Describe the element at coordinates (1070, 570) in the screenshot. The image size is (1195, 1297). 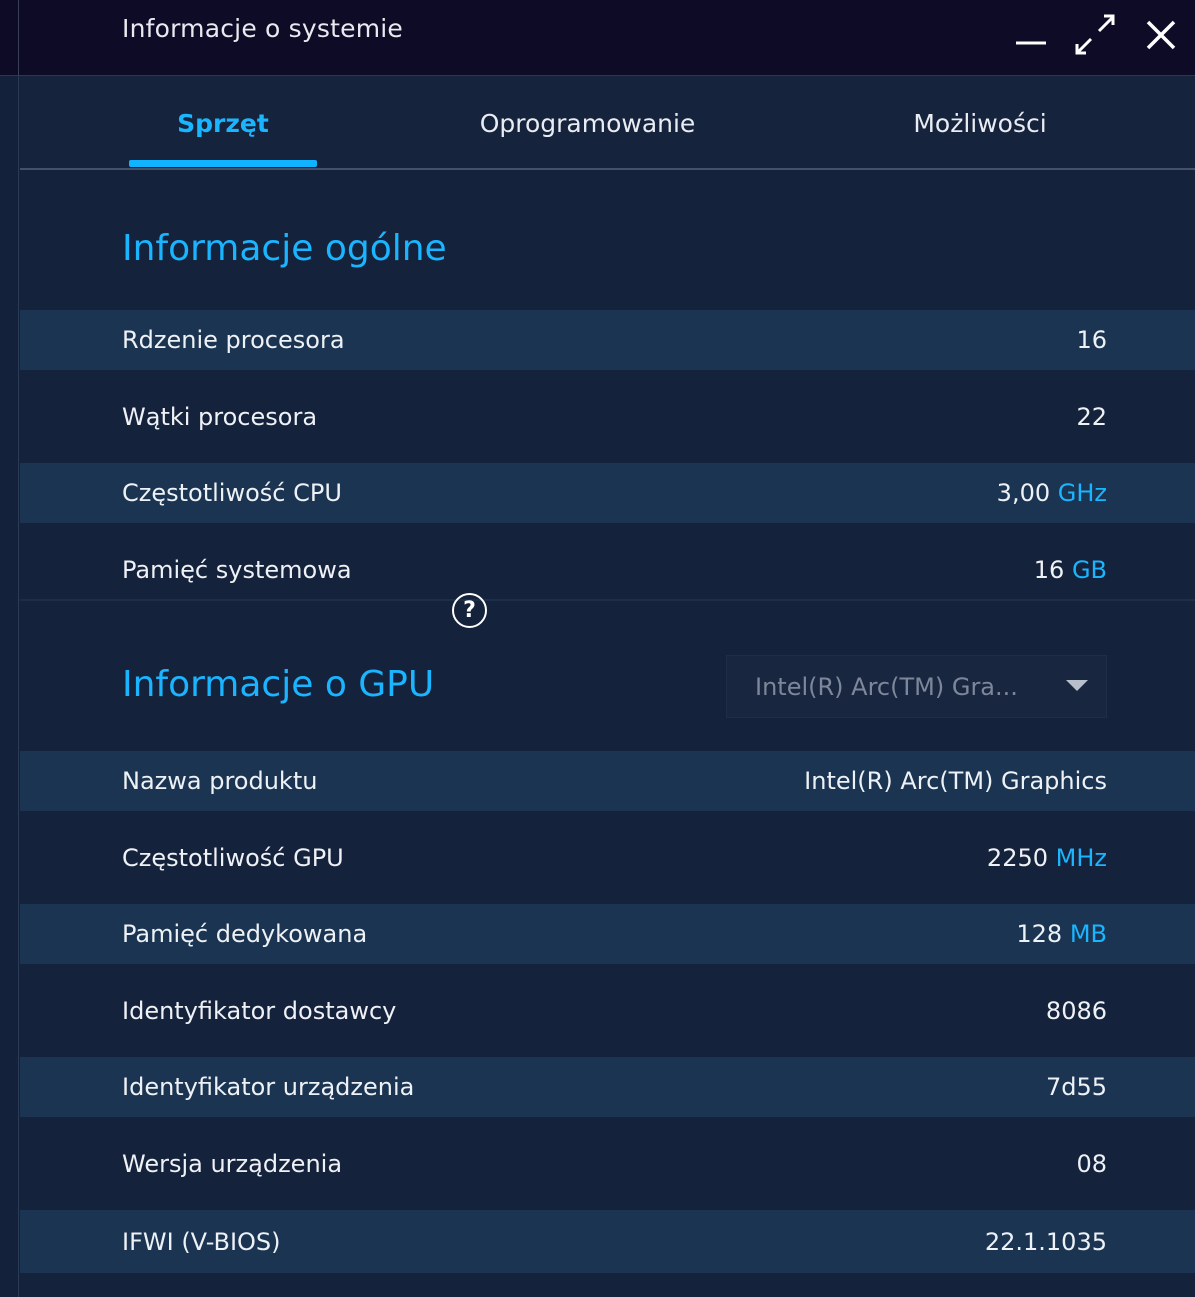
I see `row-value: 16 GB` at that location.